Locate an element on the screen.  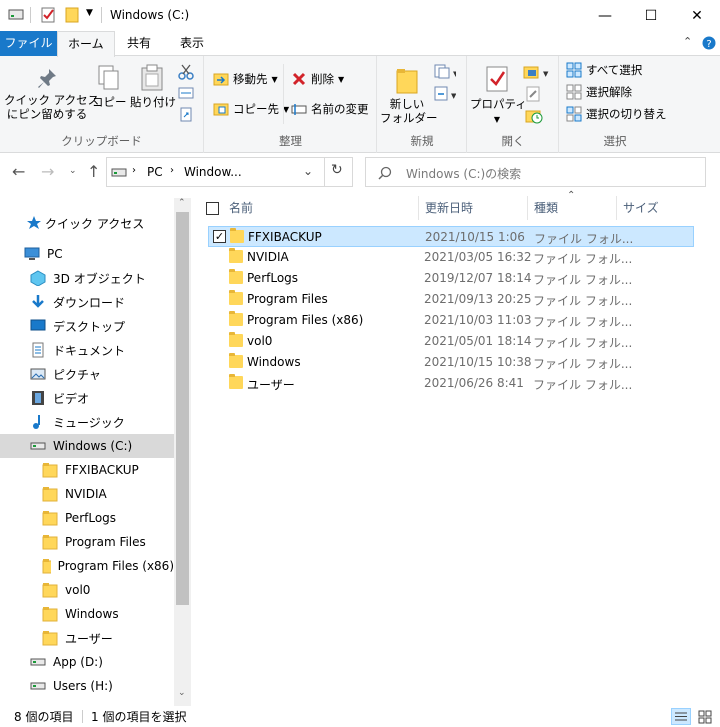
sidebar-item: NVIDIA is located at coordinates (87, 494).